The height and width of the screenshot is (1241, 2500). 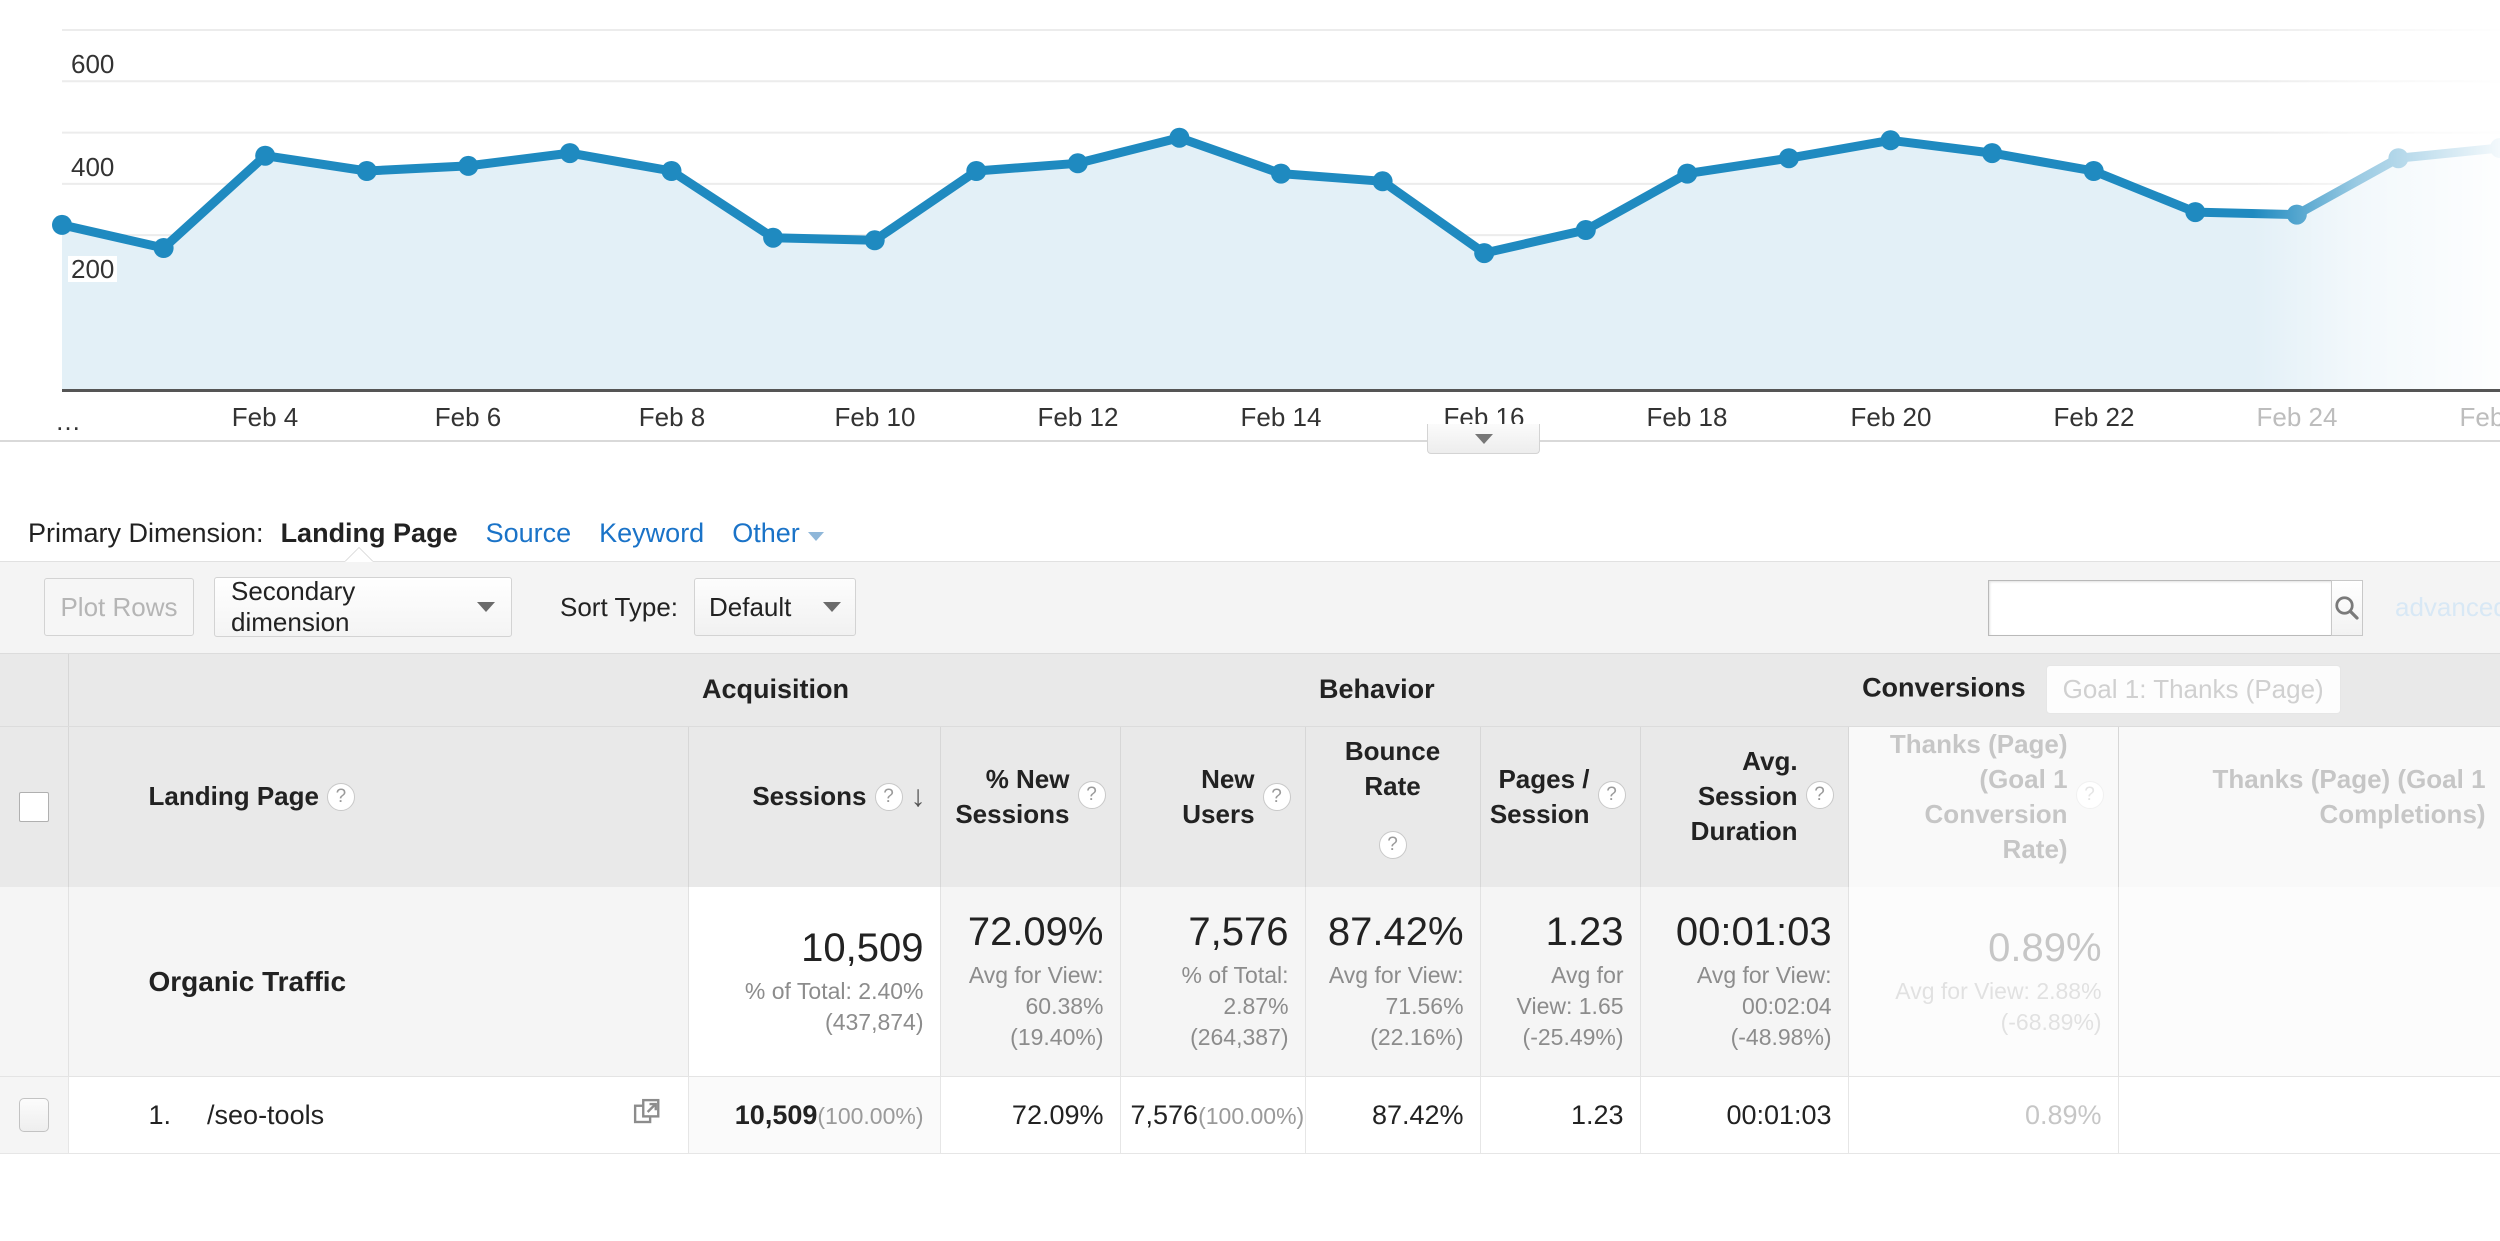 I want to click on goal-select: Goal 1: Thanks (Page), so click(x=2193, y=690).